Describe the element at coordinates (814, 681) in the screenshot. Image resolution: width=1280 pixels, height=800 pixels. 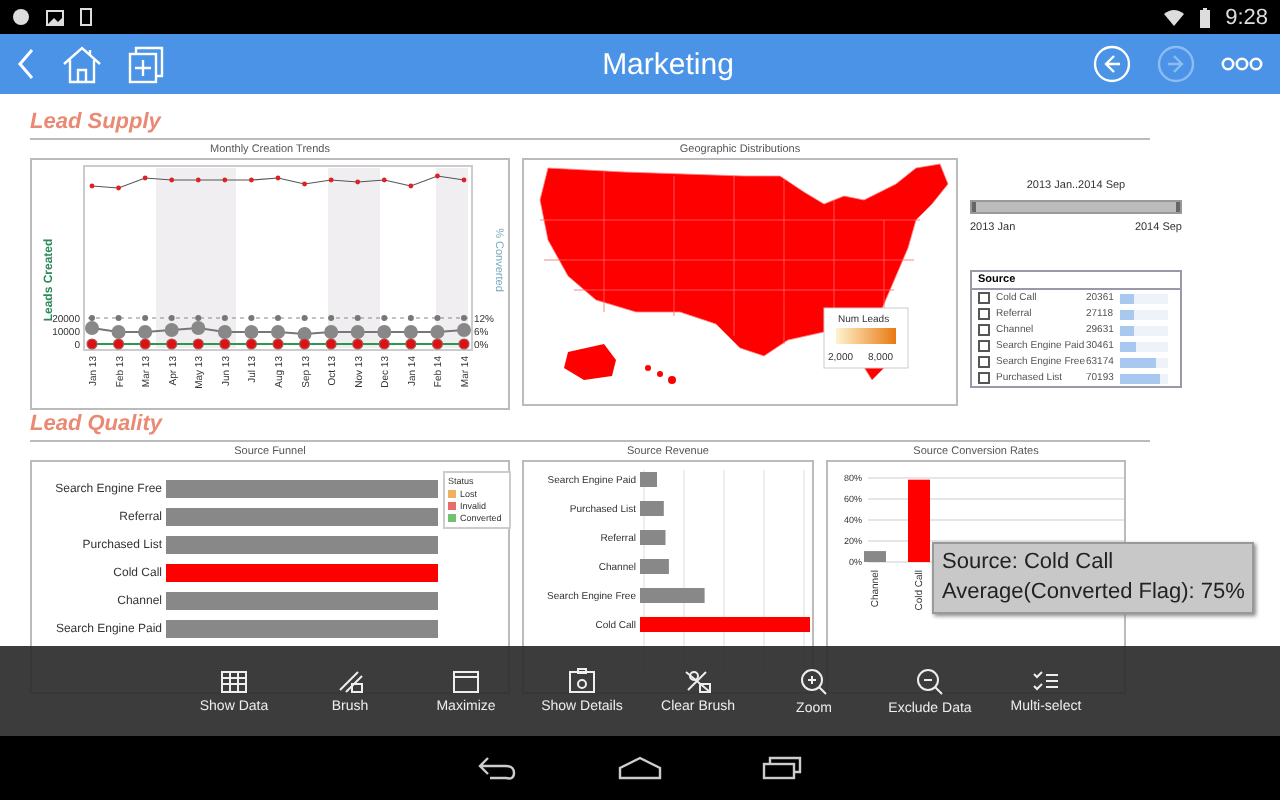
I see `zoom-in-icon` at that location.